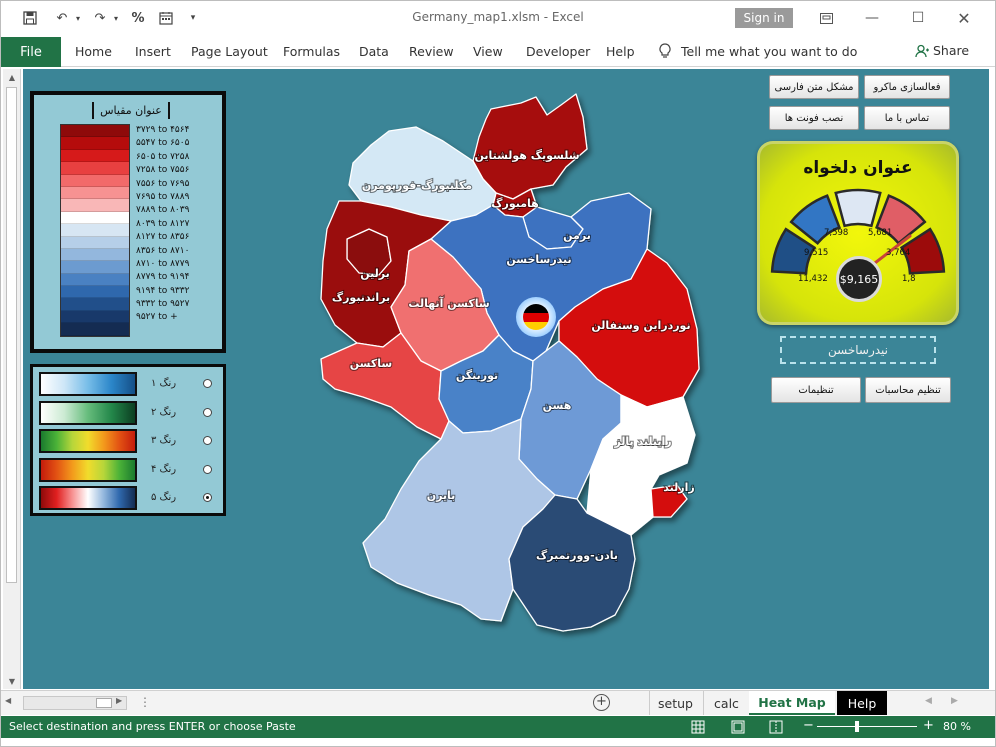 This screenshot has width=996, height=747. I want to click on gauge-tick-1: 9,515, so click(816, 253).